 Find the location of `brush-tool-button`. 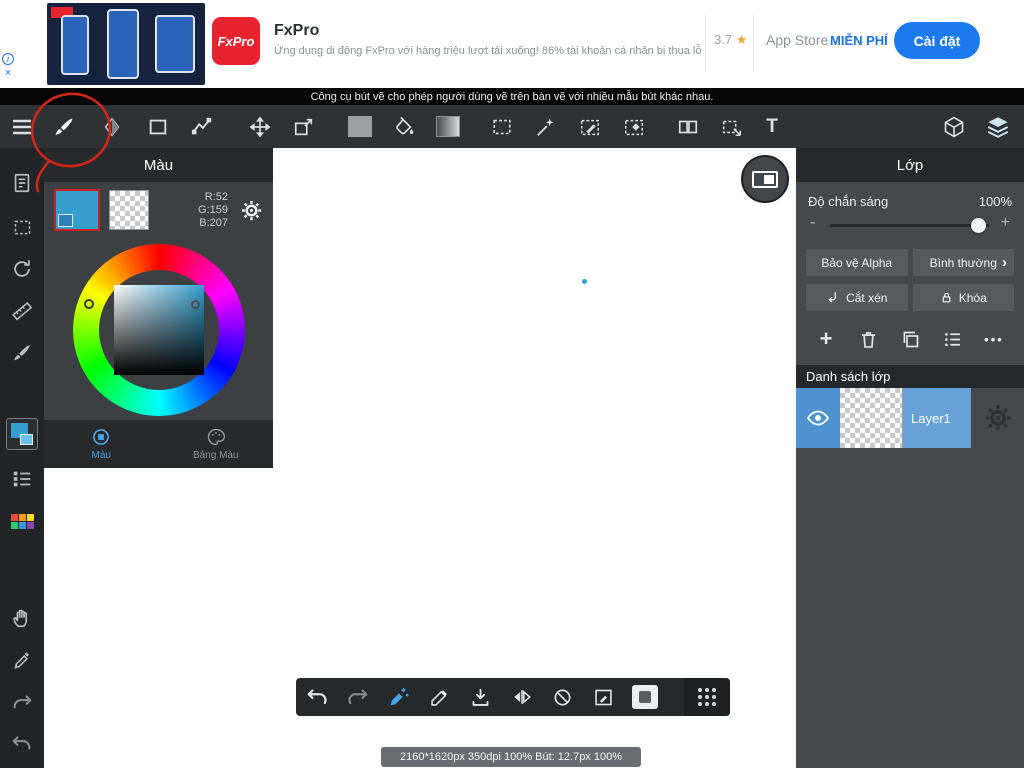

brush-tool-button is located at coordinates (64, 126).